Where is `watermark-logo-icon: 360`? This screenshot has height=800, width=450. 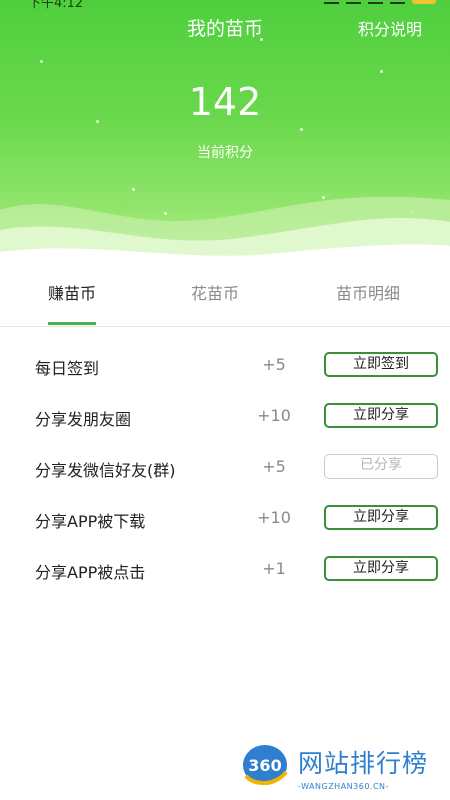
watermark-logo-icon: 360 is located at coordinates (265, 765).